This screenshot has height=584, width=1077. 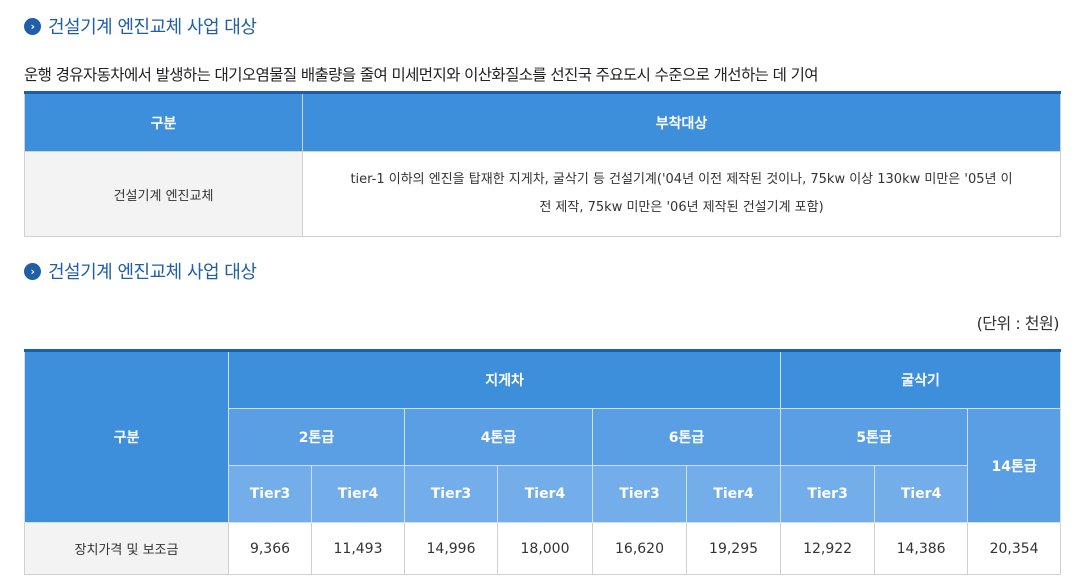 What do you see at coordinates (1014, 465) in the screenshot?
I see `header-14ton: 14톤급` at bounding box center [1014, 465].